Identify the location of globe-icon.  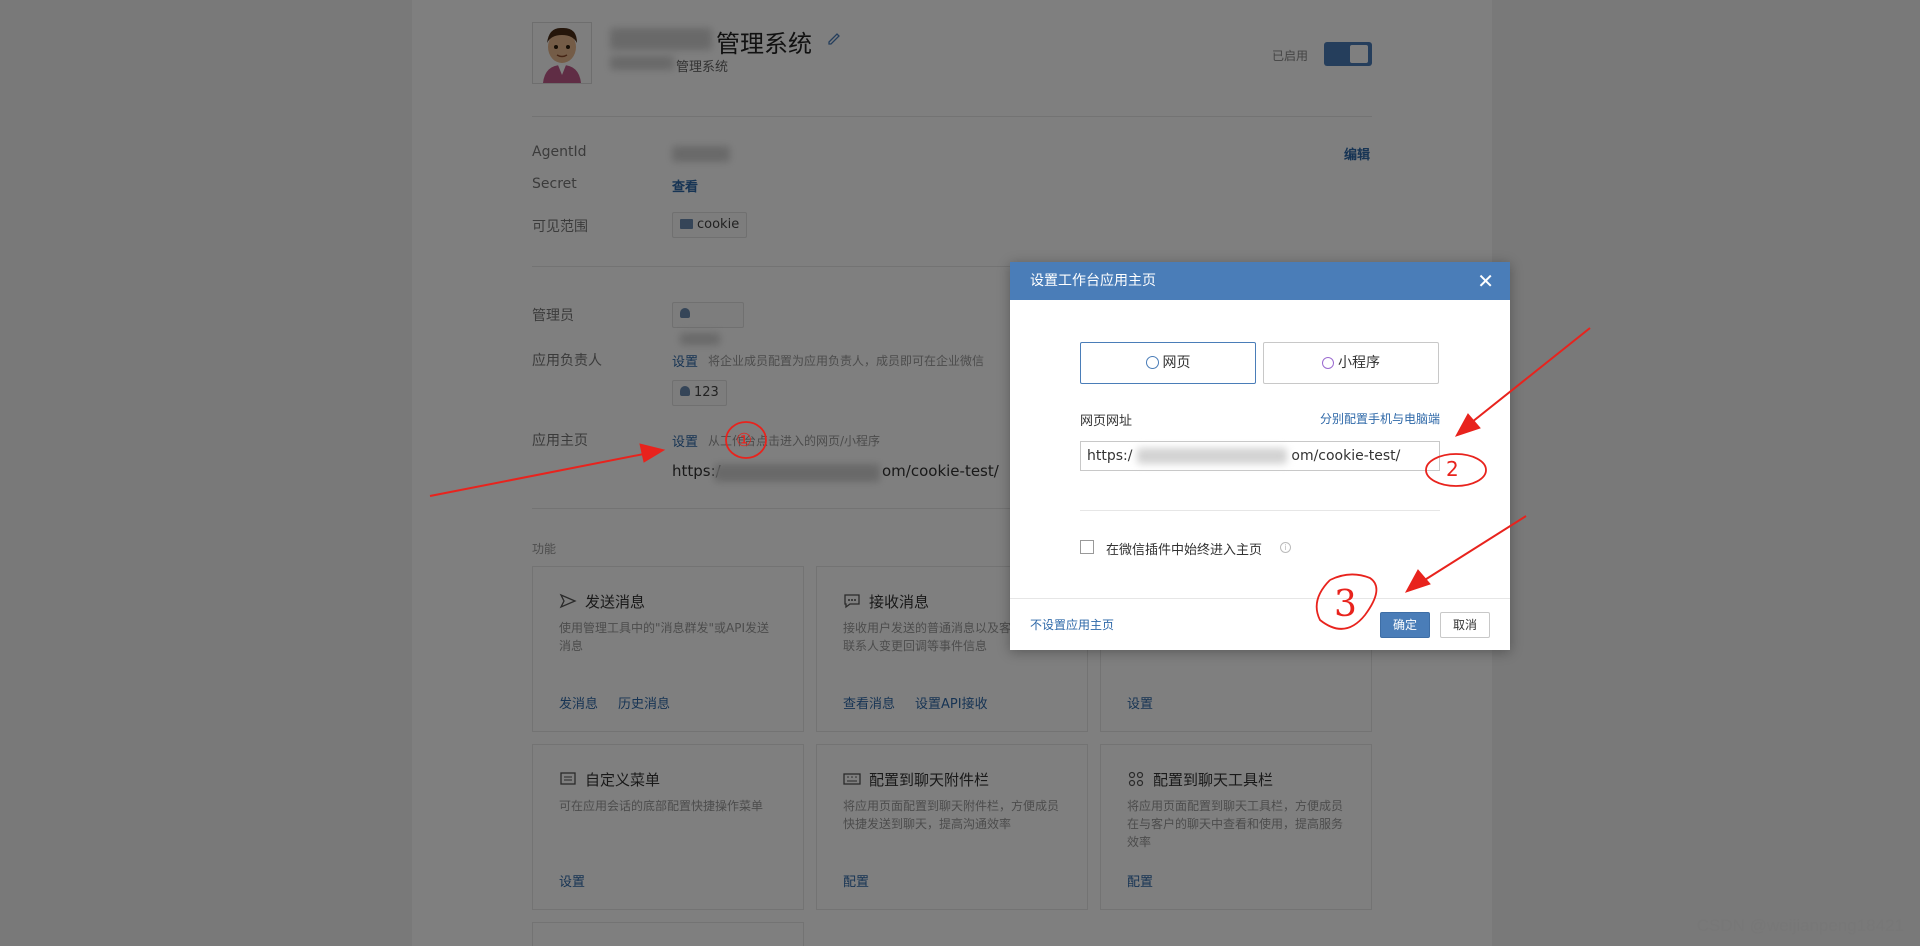
(1152, 362).